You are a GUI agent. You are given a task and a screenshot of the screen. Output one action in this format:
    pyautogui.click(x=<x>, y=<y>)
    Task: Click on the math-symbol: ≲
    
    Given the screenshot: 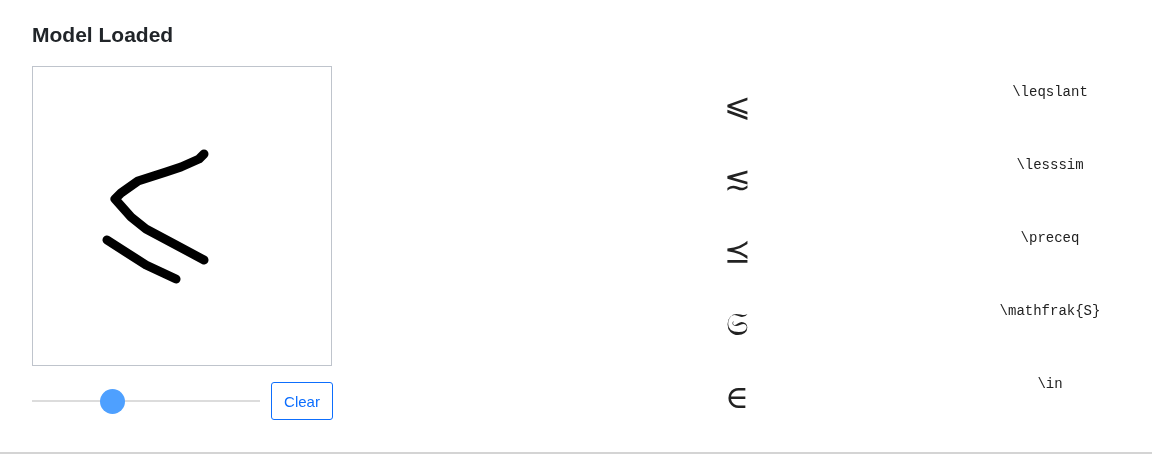 What is the action you would take?
    pyautogui.click(x=737, y=178)
    